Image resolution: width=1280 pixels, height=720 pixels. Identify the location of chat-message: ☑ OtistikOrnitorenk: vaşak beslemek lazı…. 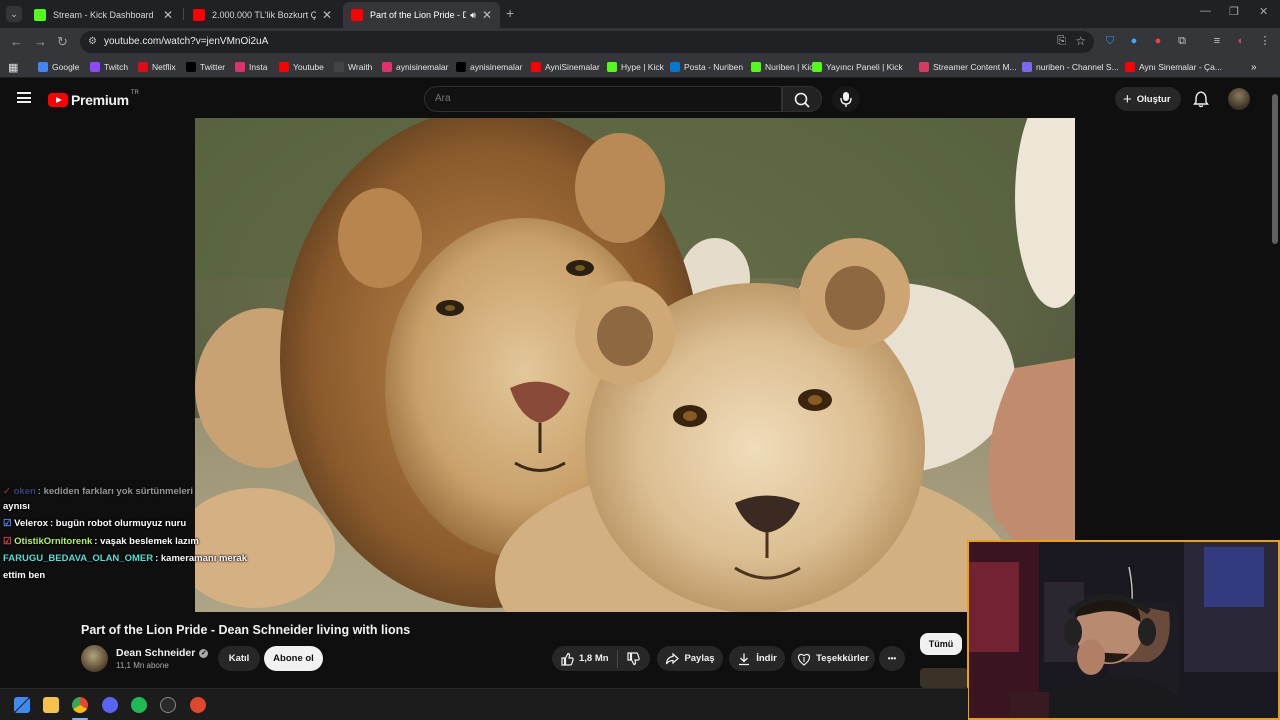
(101, 541).